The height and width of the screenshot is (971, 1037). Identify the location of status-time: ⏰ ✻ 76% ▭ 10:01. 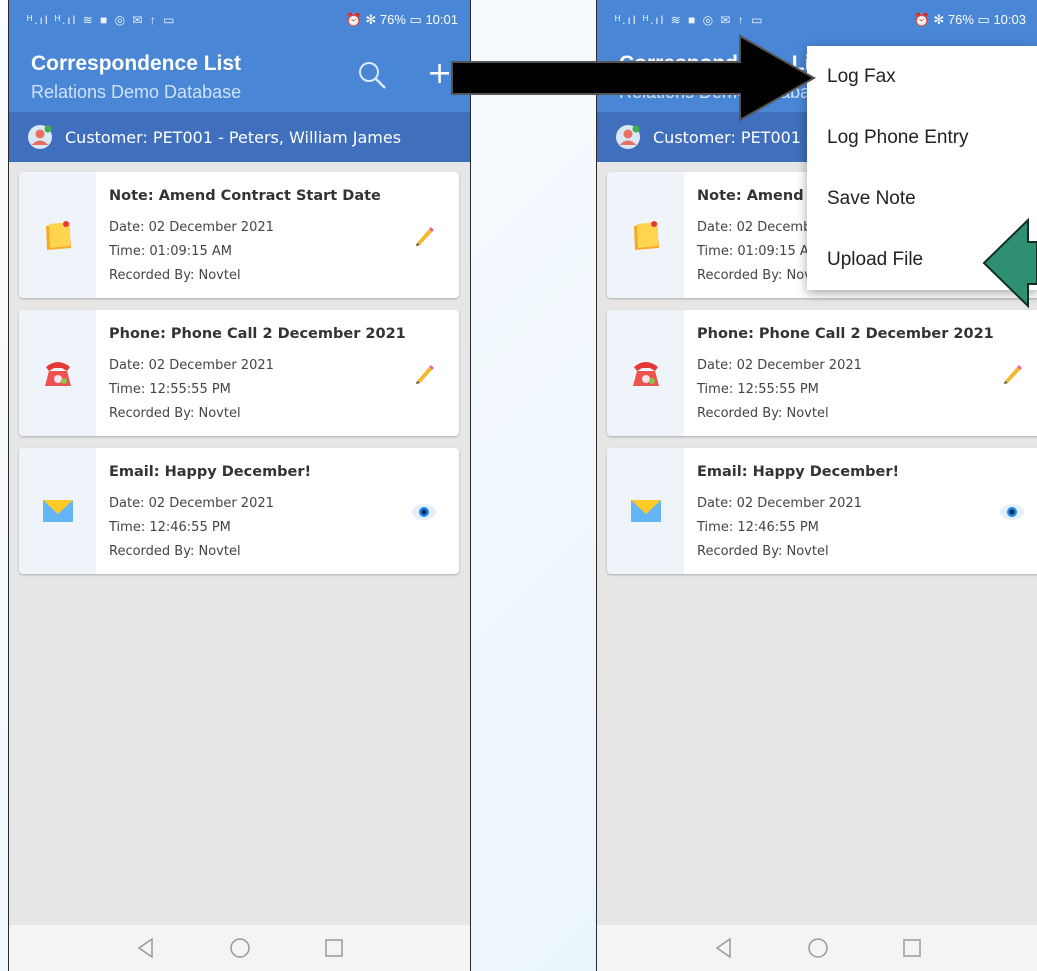
(401, 19).